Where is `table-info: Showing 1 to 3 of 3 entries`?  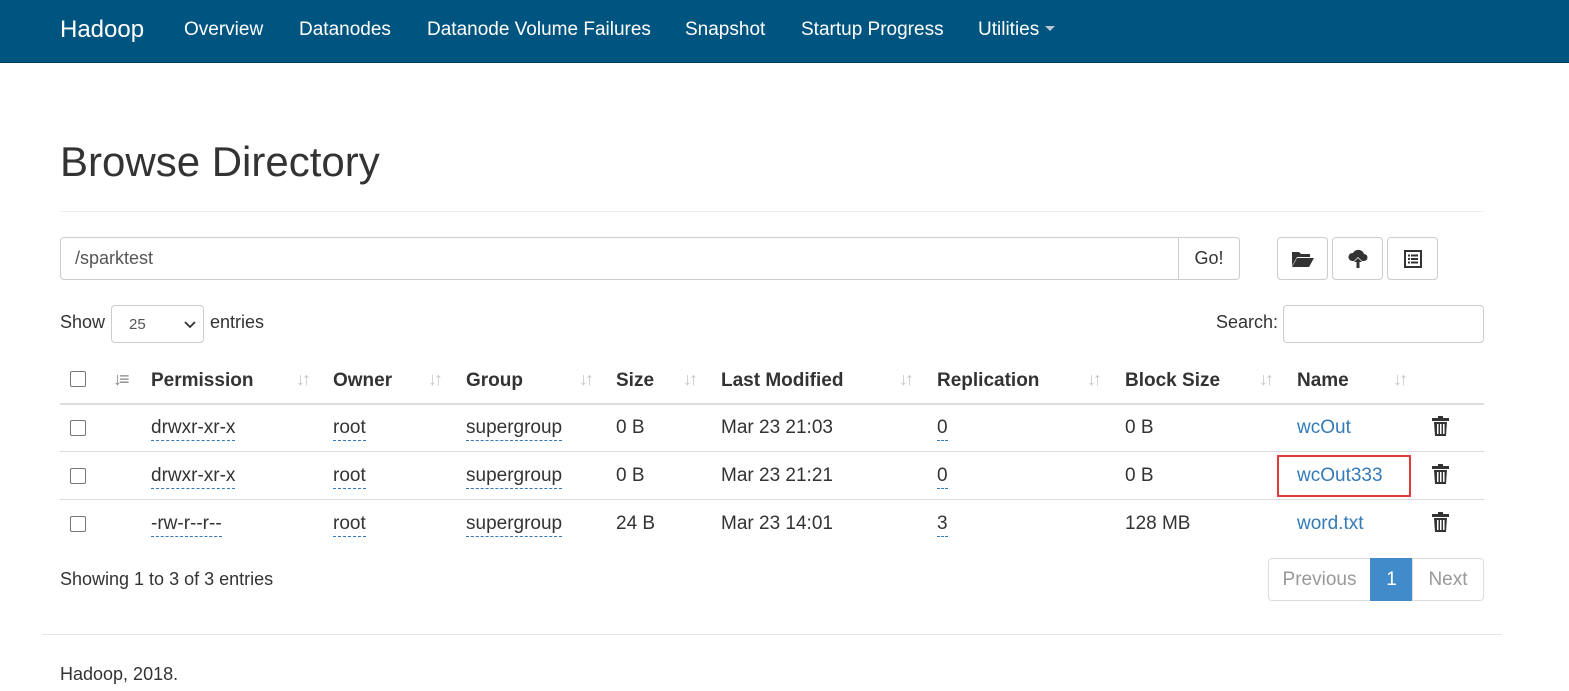
table-info: Showing 1 to 3 of 3 entries is located at coordinates (167, 579).